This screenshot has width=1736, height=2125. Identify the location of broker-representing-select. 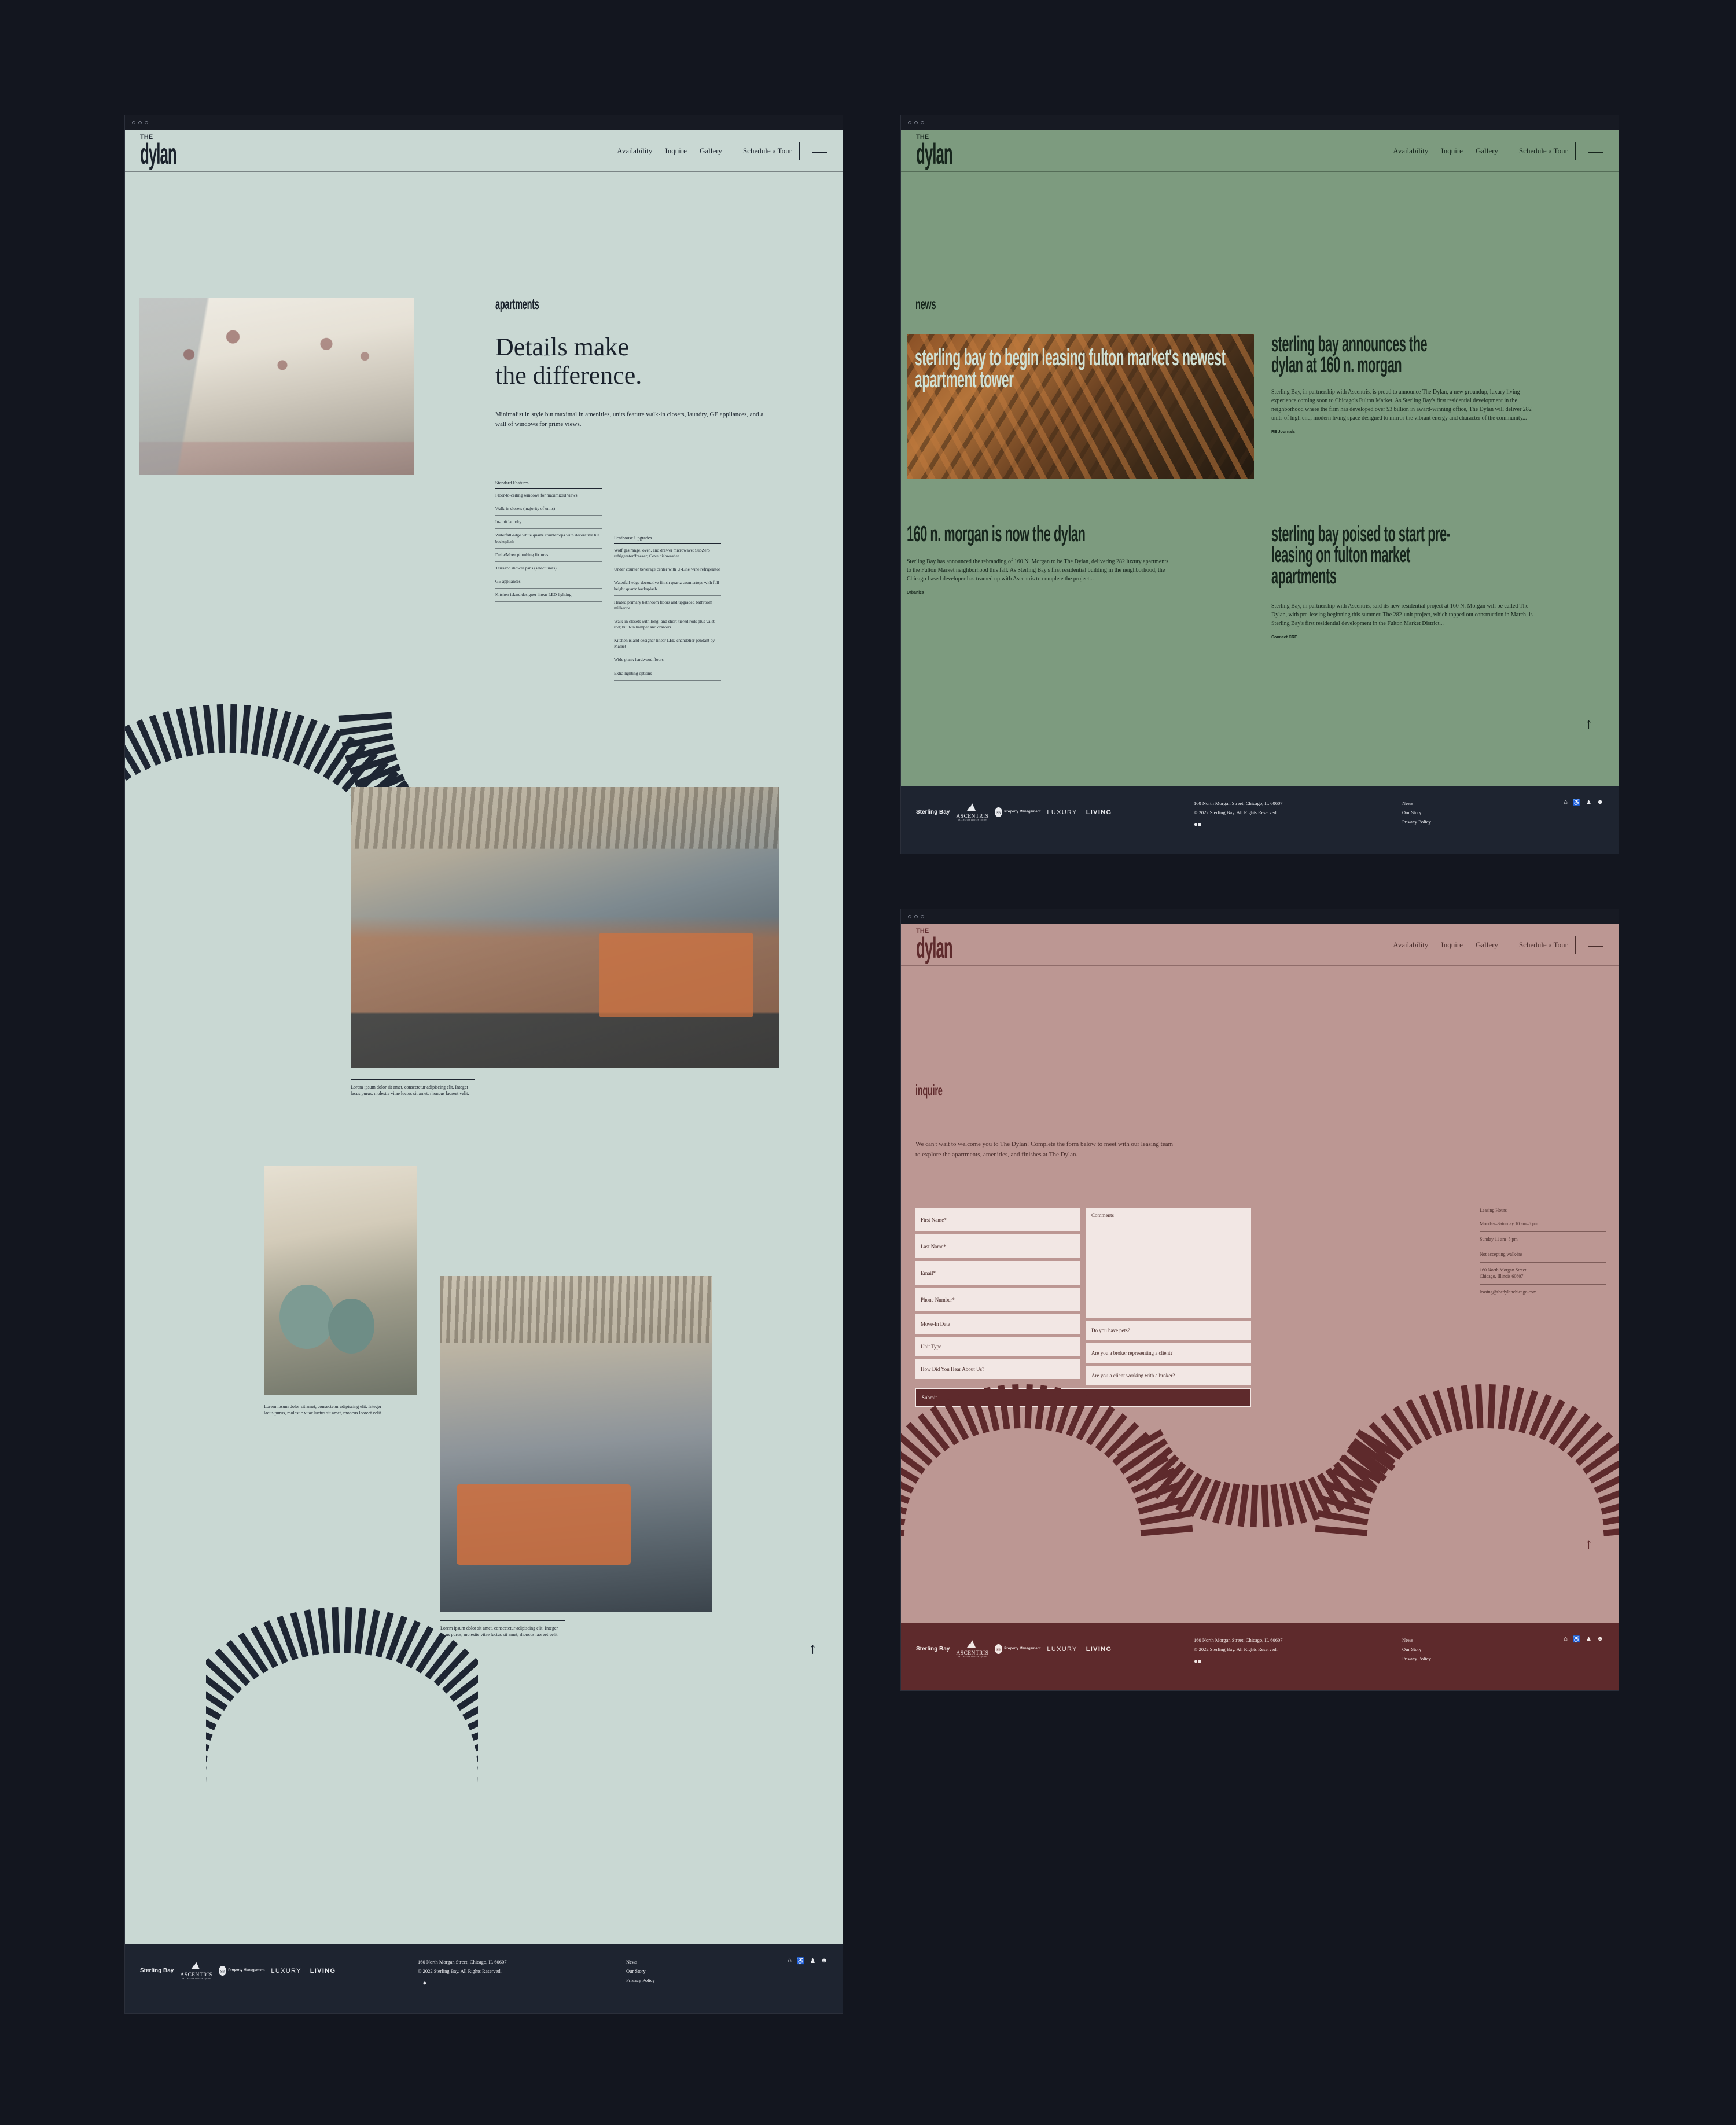
(1168, 1353).